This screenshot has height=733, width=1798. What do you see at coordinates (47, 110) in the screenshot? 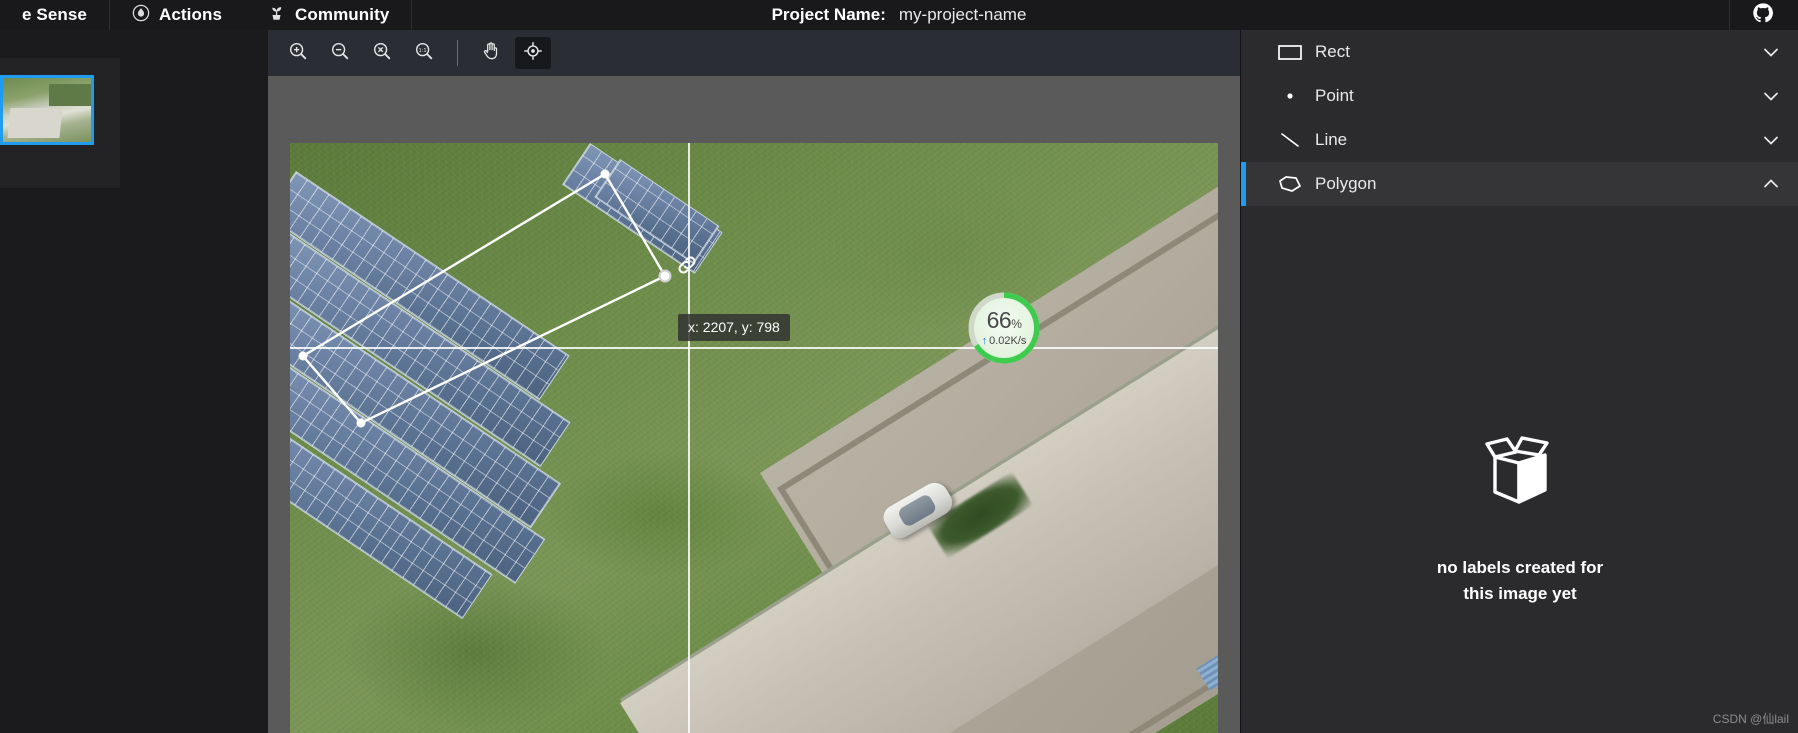
I see `thumbnail-item-selected` at bounding box center [47, 110].